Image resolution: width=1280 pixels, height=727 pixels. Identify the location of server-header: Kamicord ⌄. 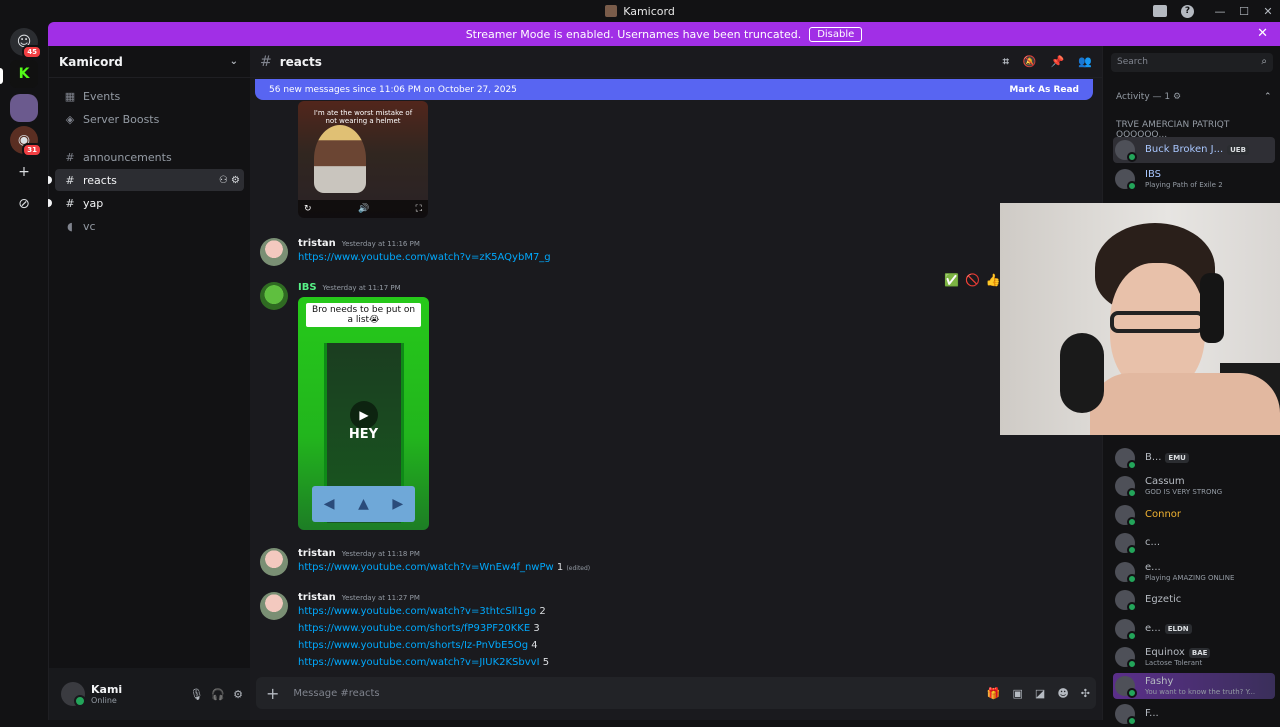
(149, 62).